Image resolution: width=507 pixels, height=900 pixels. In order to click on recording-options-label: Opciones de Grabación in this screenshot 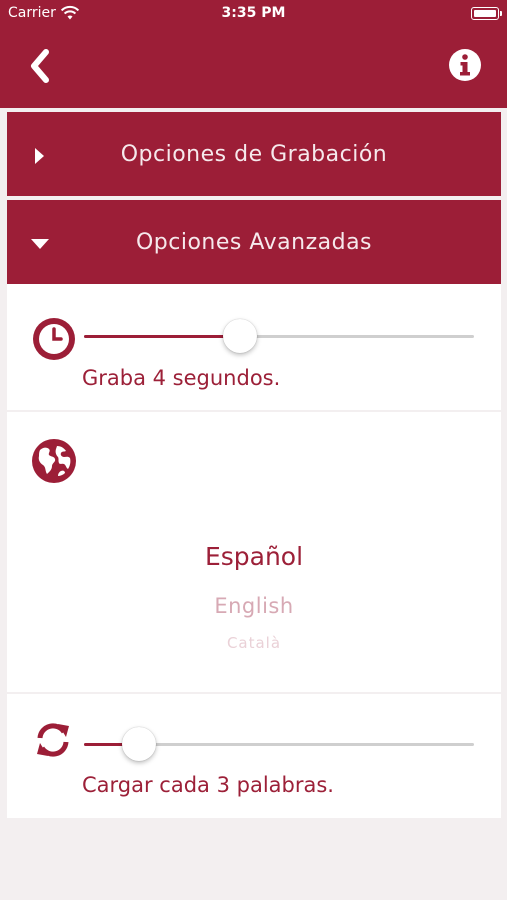, I will do `click(254, 154)`.